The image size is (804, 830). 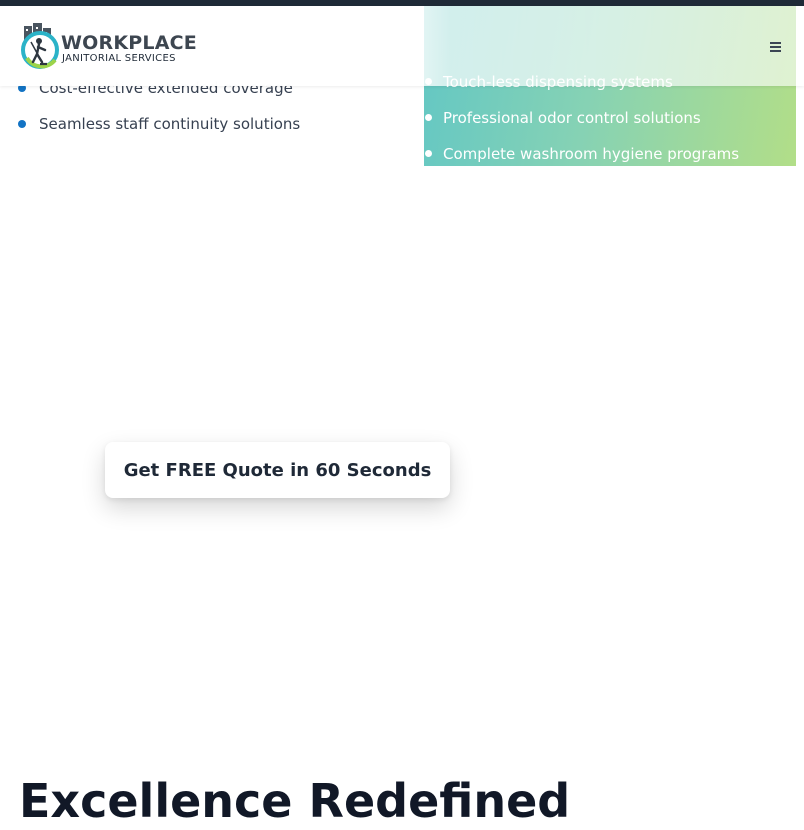 What do you see at coordinates (129, 43) in the screenshot?
I see `brand-name: WORKPLACE` at bounding box center [129, 43].